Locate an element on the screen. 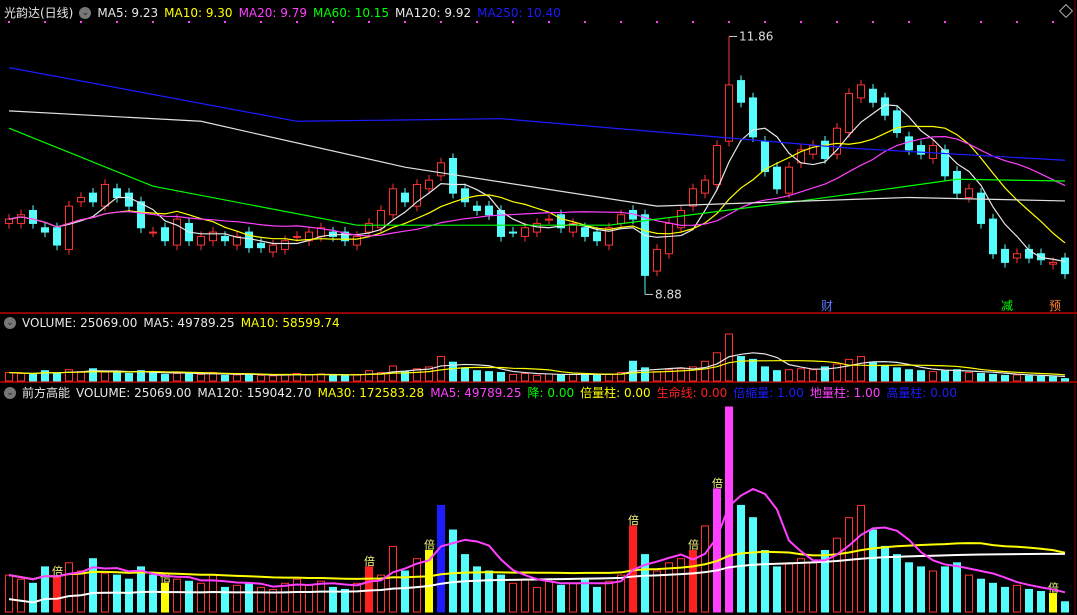 The width and height of the screenshot is (1077, 615). ma250-value: MA250: 10.40 is located at coordinates (519, 12).